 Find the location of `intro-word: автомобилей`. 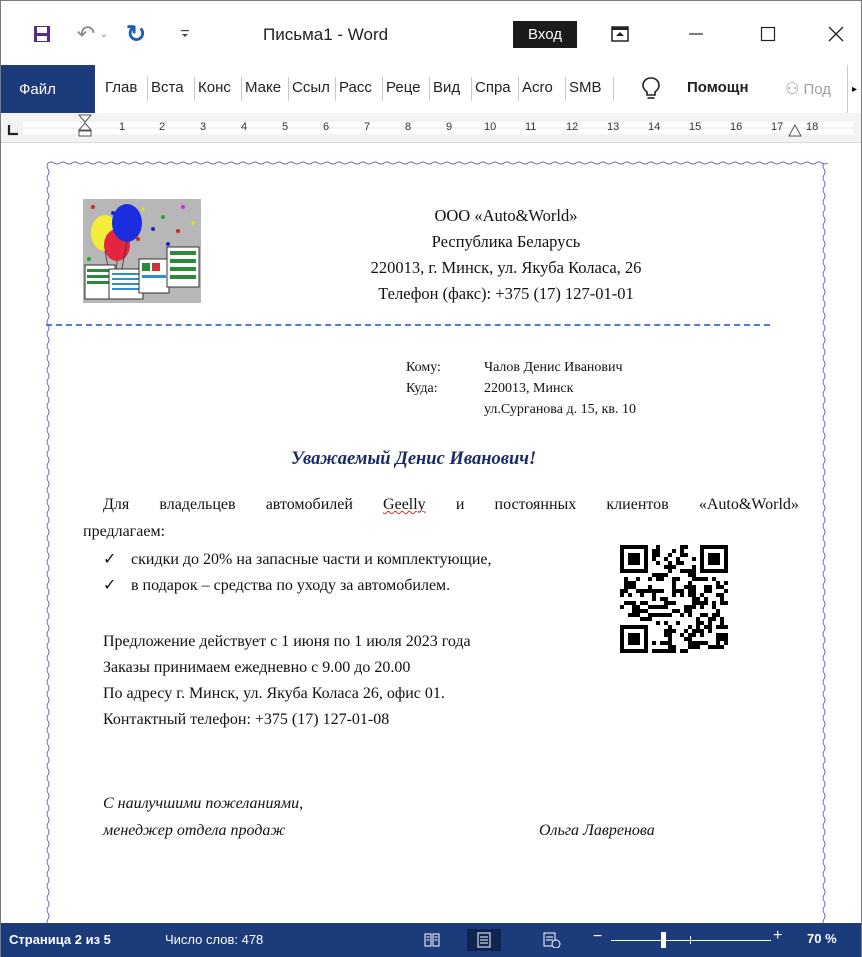

intro-word: автомобилей is located at coordinates (309, 504).